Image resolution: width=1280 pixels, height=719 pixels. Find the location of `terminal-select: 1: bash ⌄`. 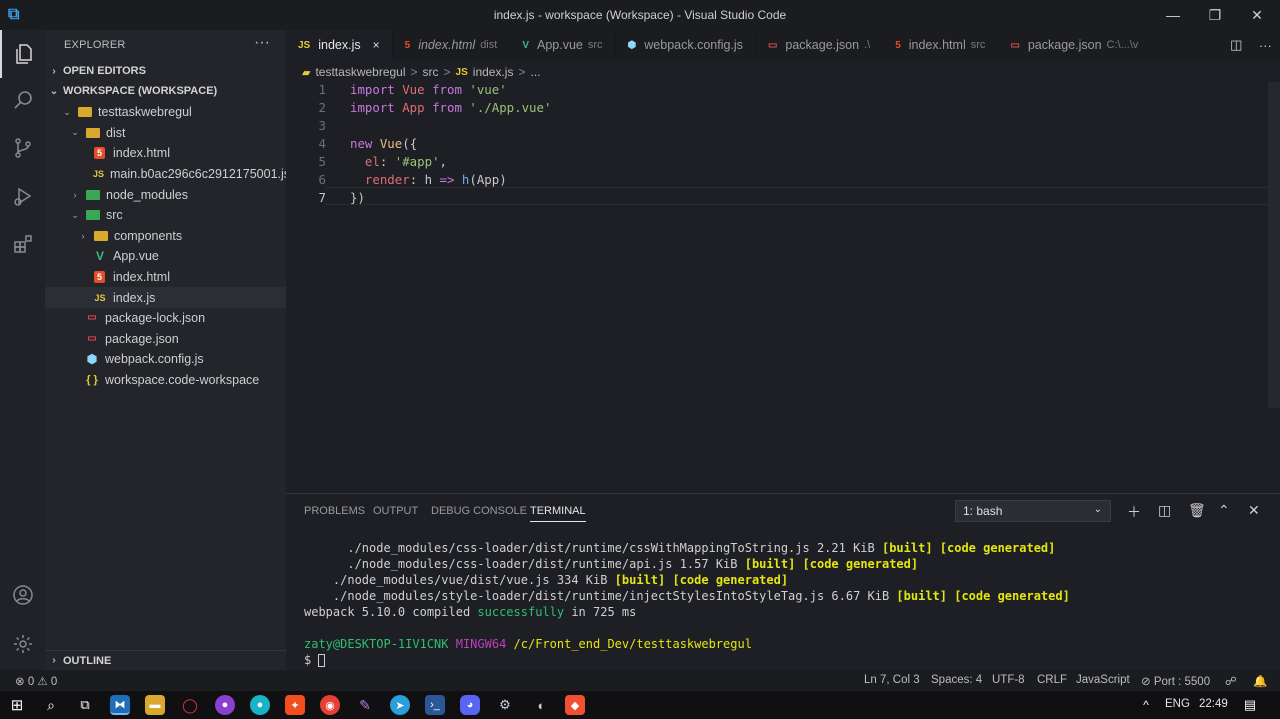

terminal-select: 1: bash ⌄ is located at coordinates (1033, 511).